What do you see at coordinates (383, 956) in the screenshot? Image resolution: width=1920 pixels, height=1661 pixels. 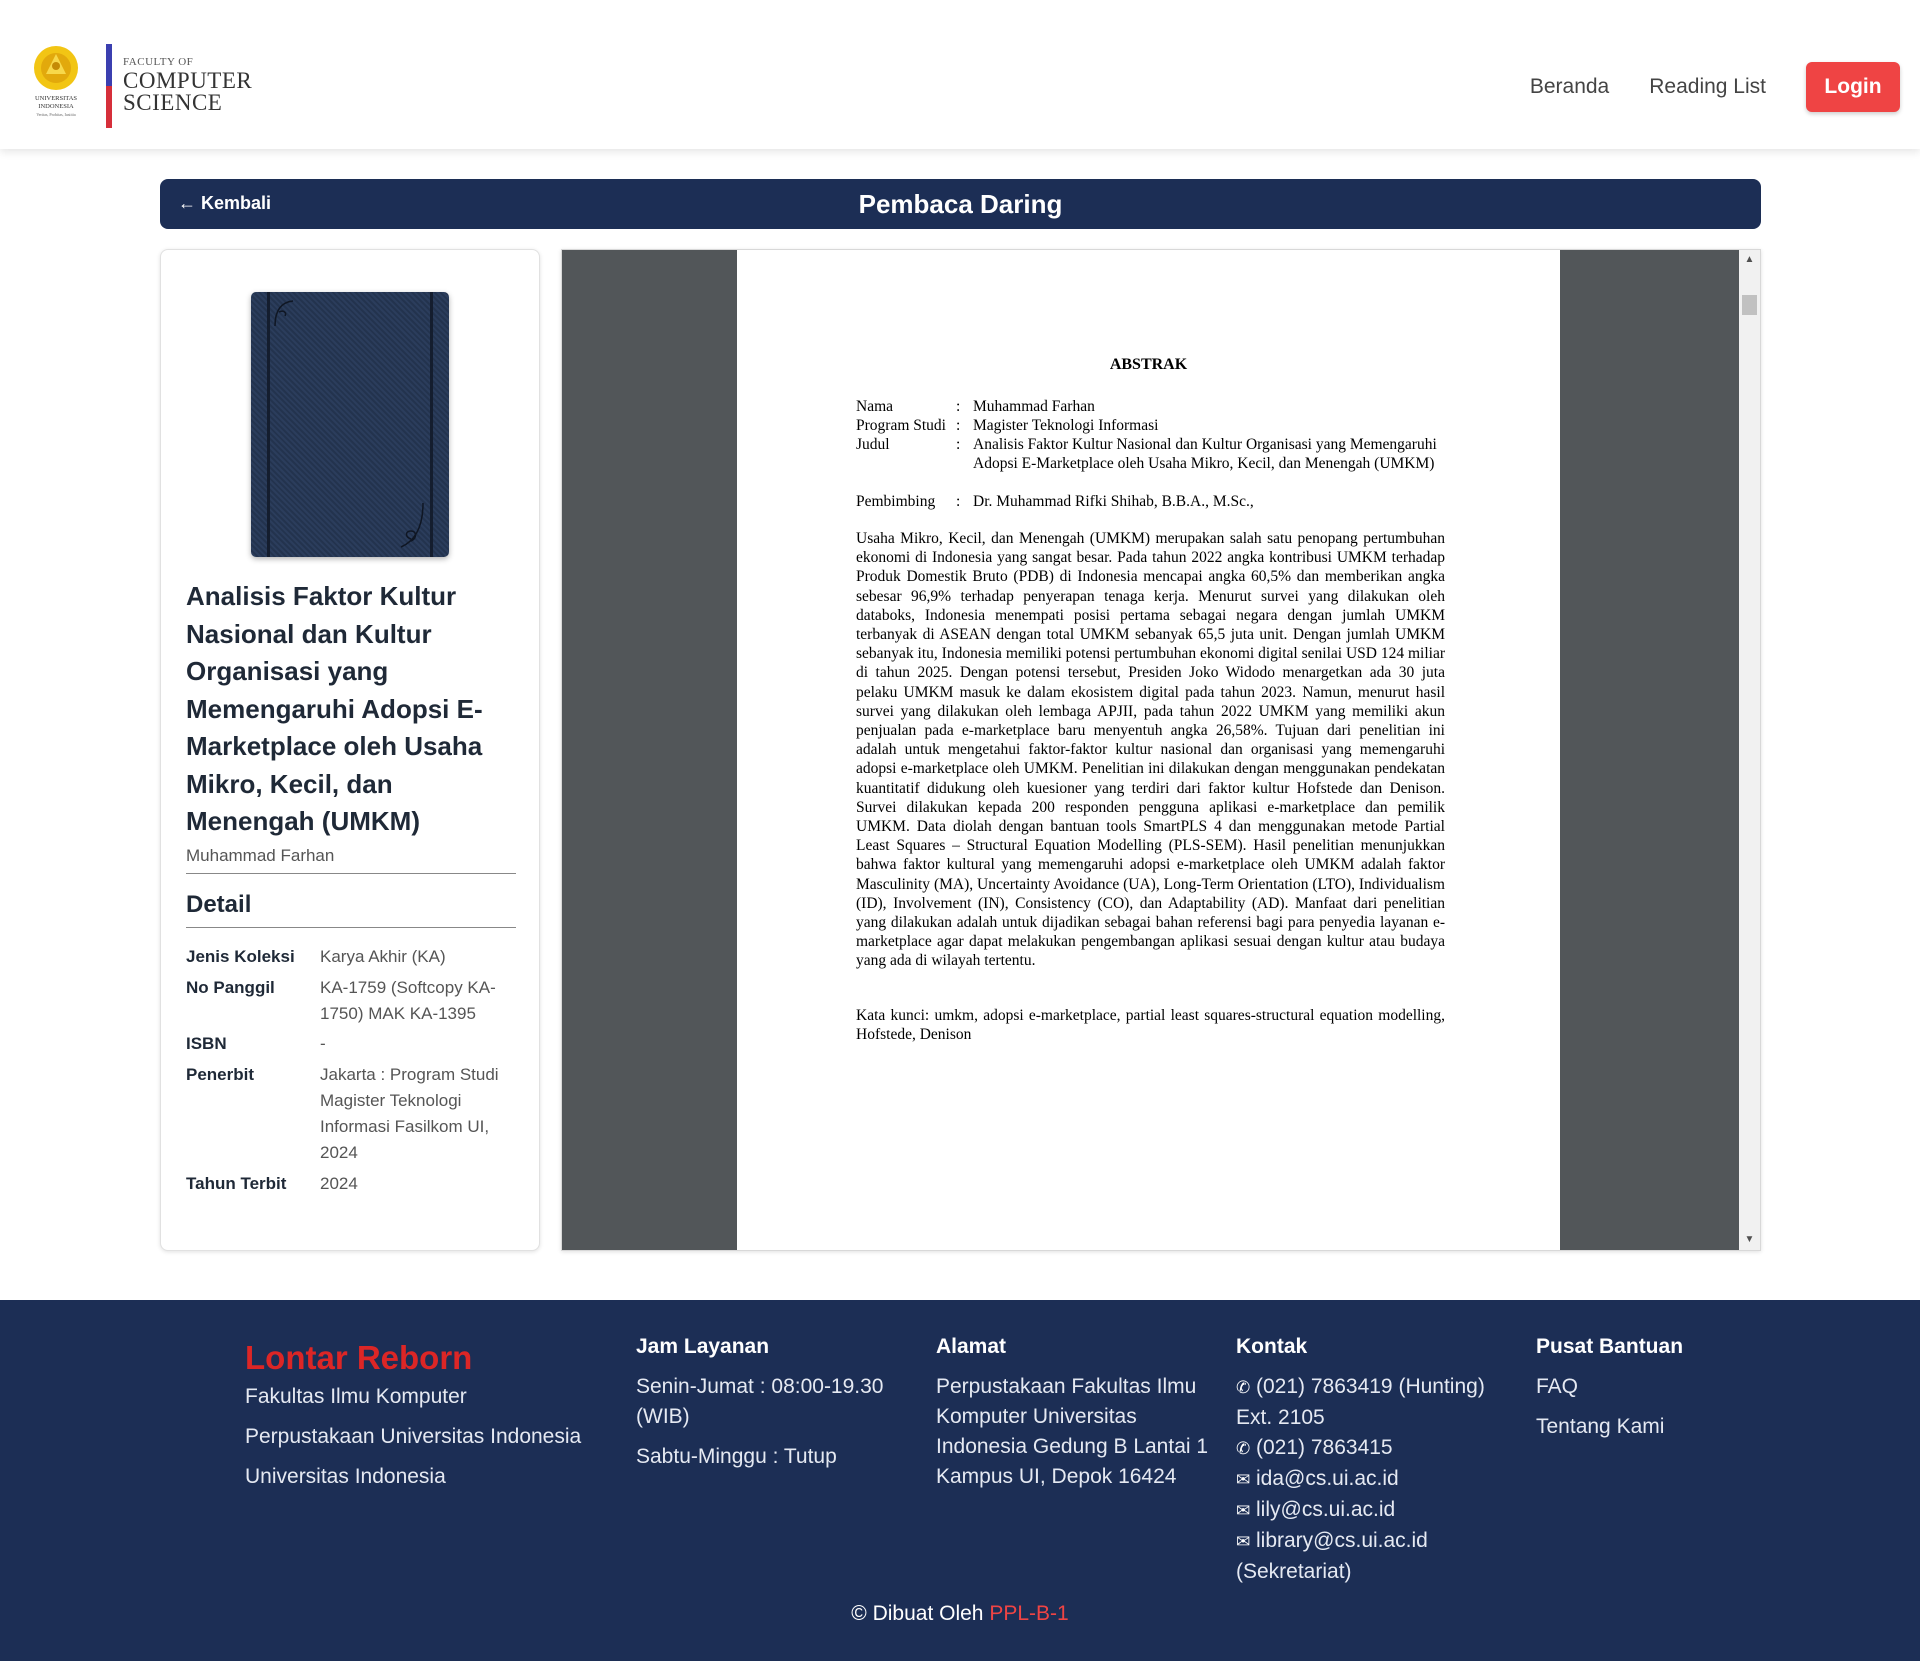 I see `detail-value: Karya Akhir (KA)` at bounding box center [383, 956].